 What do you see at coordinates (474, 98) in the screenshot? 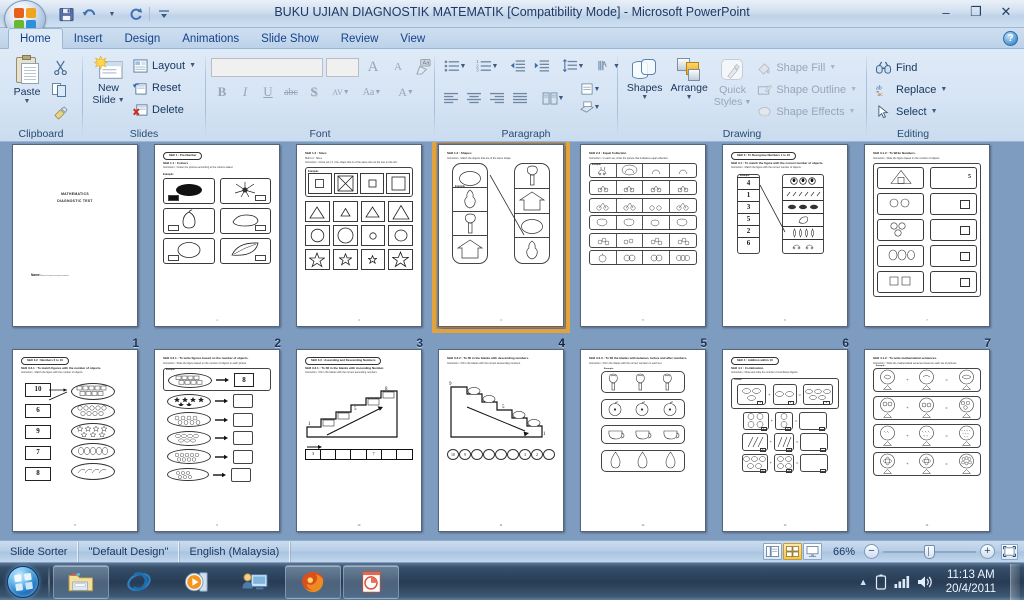
I see `center-button` at bounding box center [474, 98].